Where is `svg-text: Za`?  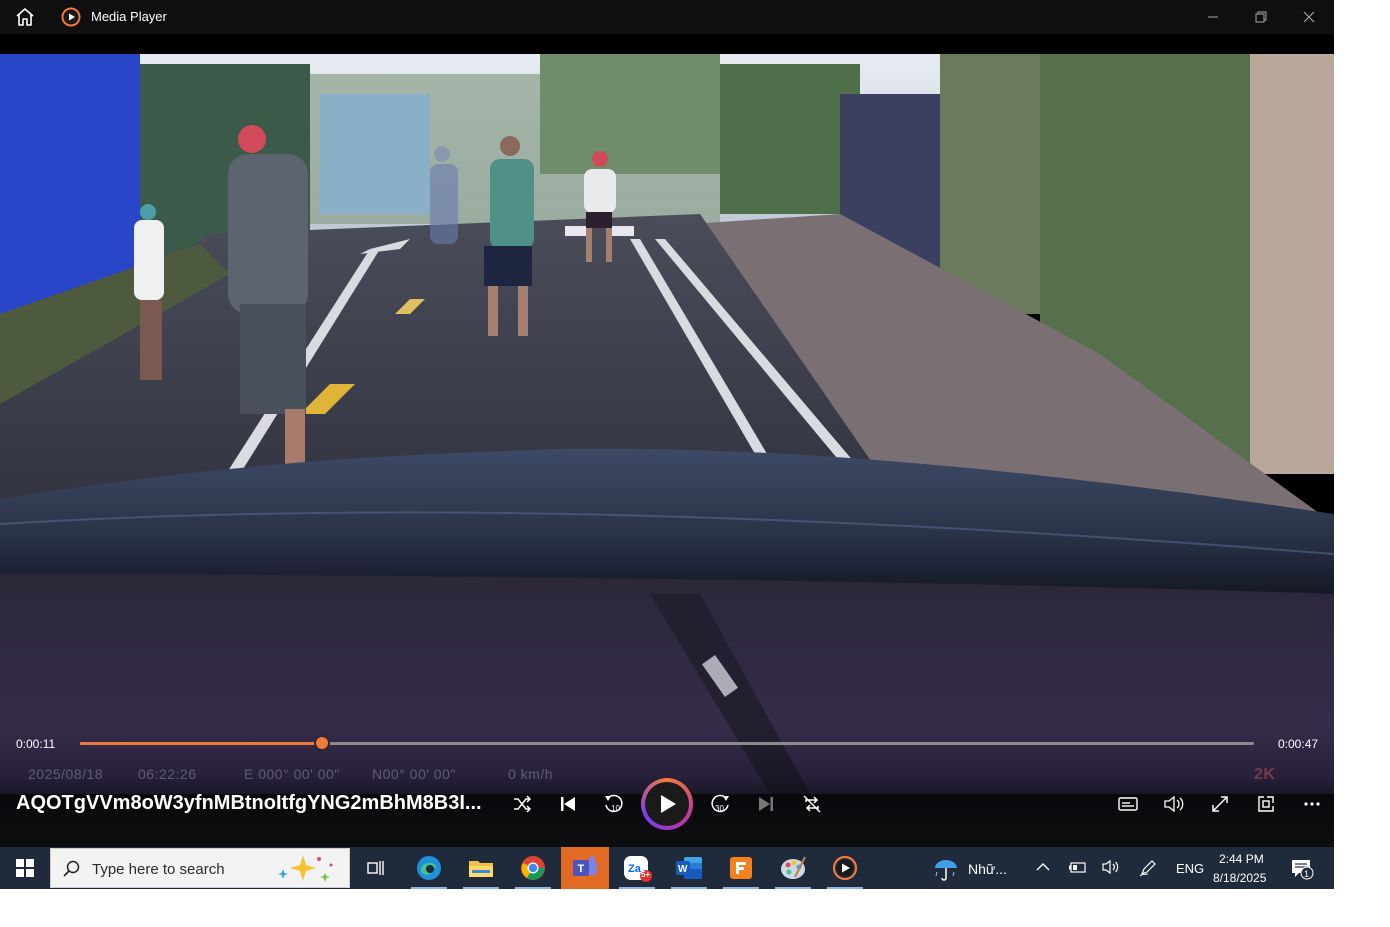 svg-text: Za is located at coordinates (635, 869).